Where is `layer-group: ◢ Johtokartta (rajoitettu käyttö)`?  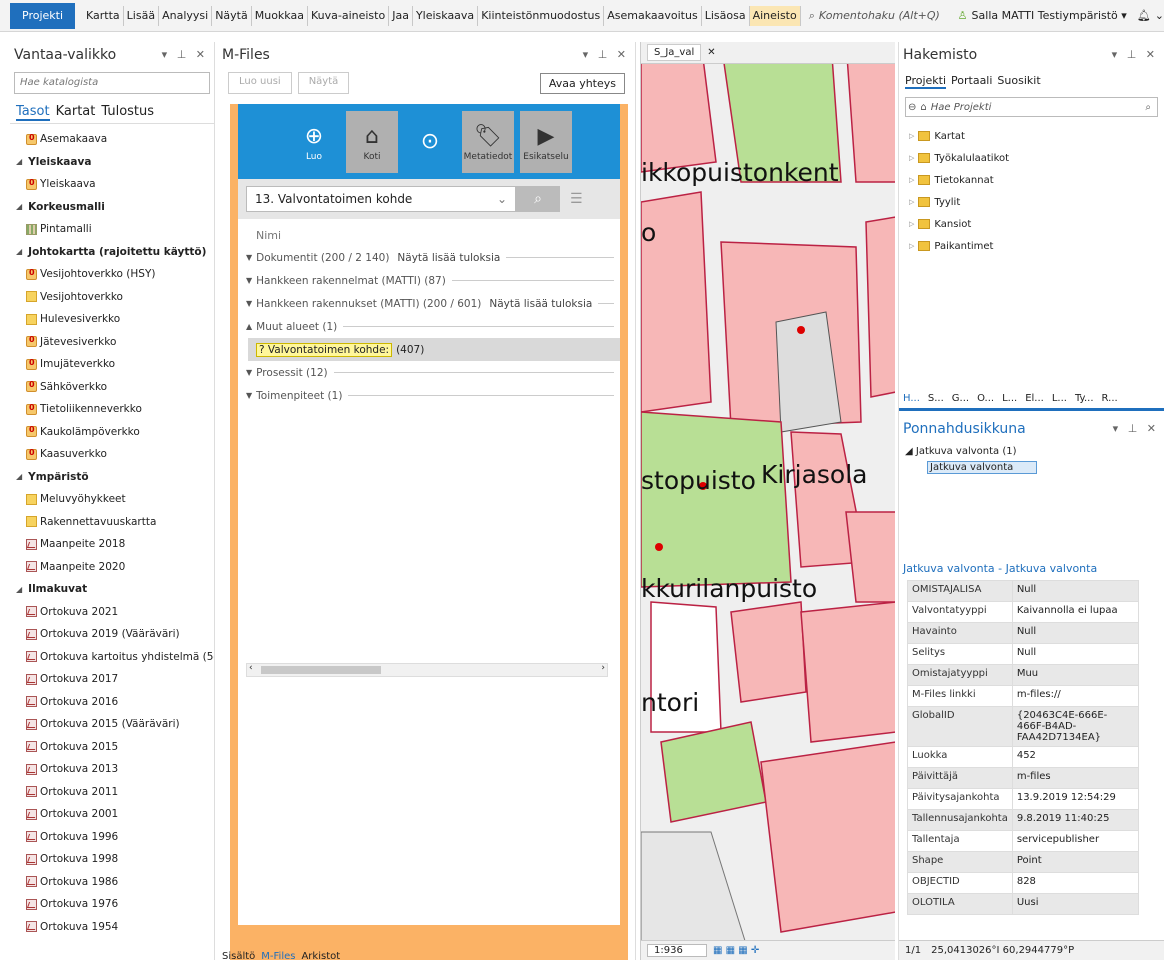
layer-group: ◢ Johtokartta (rajoitettu käyttö) is located at coordinates (112, 252).